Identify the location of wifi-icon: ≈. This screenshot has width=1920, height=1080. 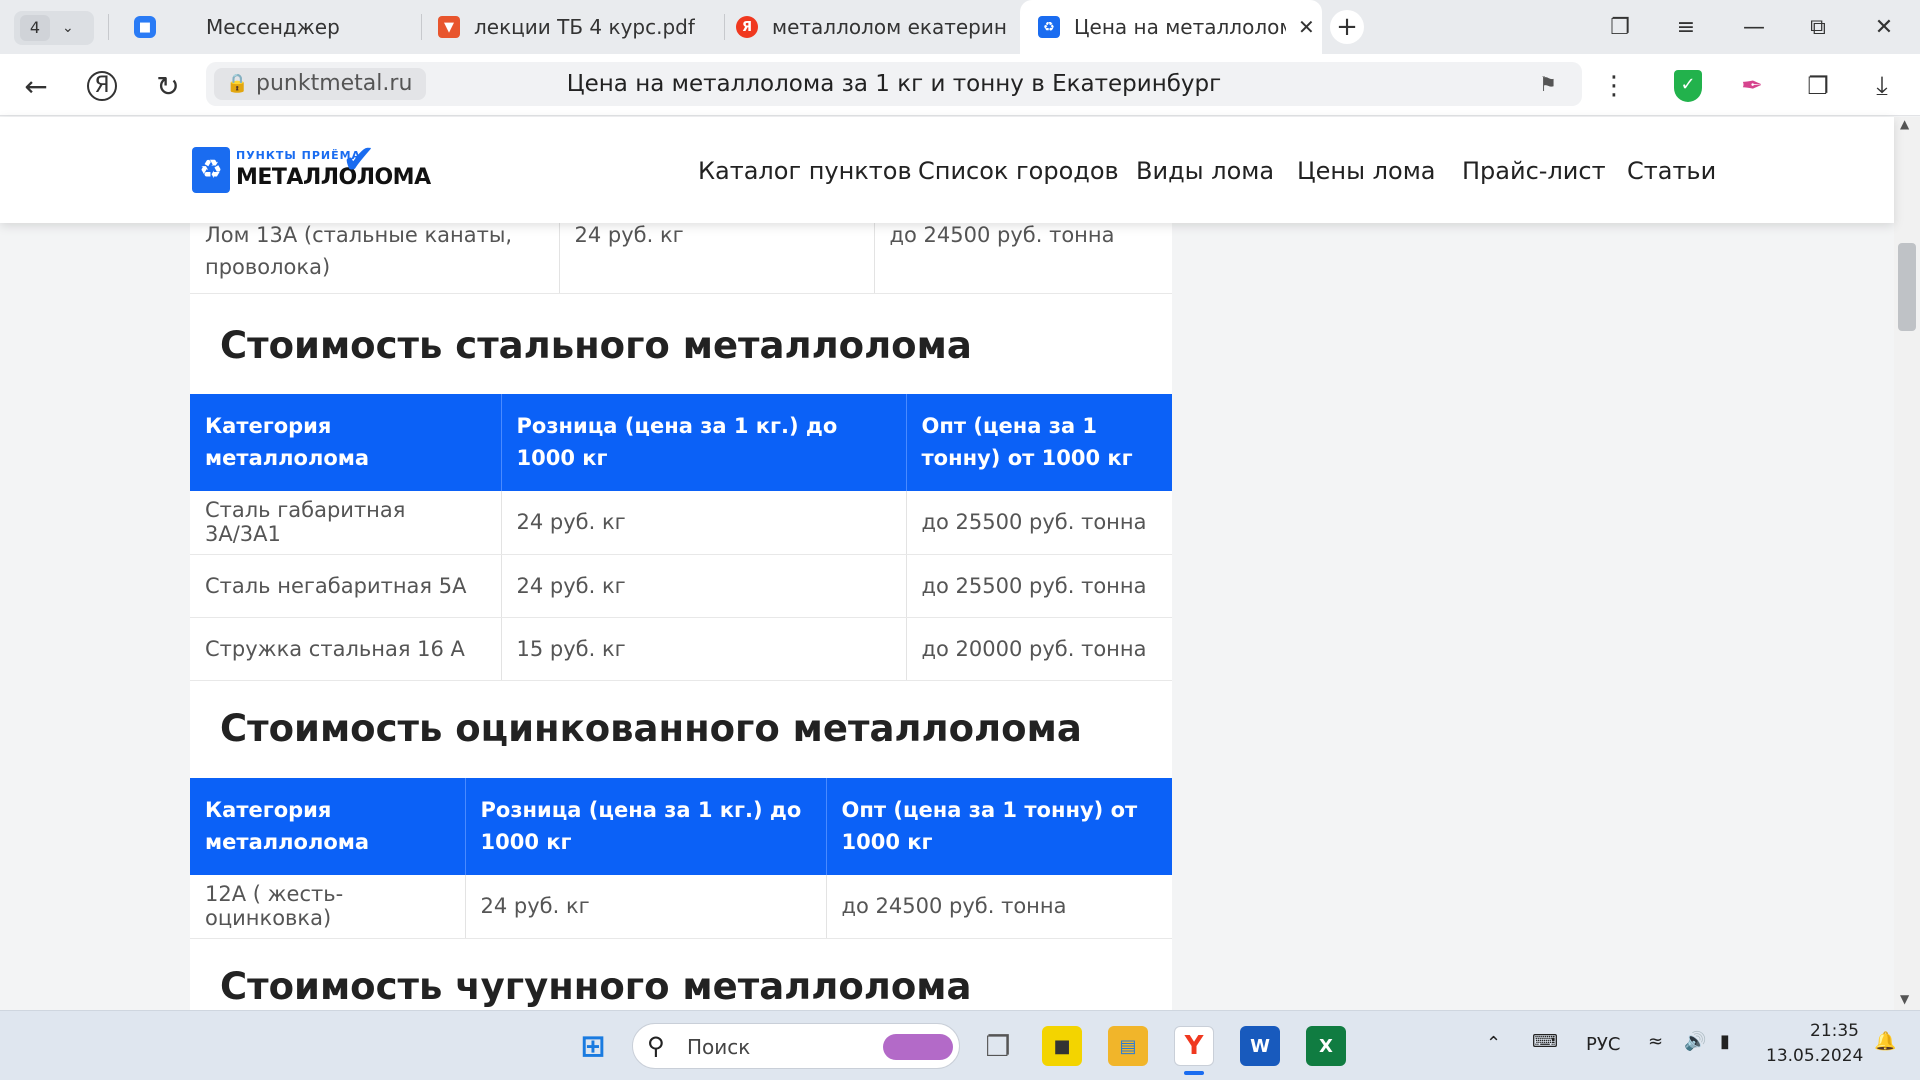
(1655, 1041).